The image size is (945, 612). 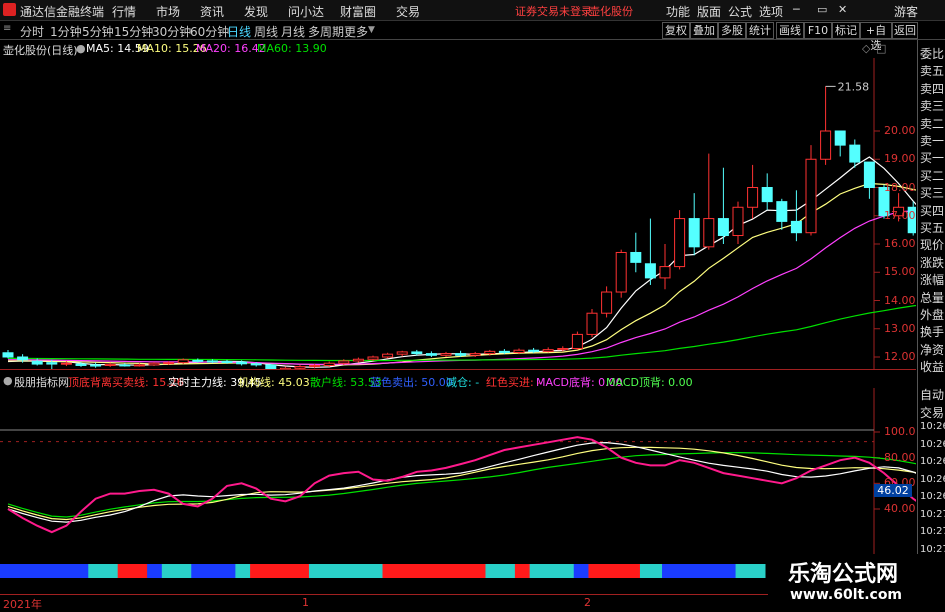 I want to click on period-more: 更多, so click(x=356, y=31).